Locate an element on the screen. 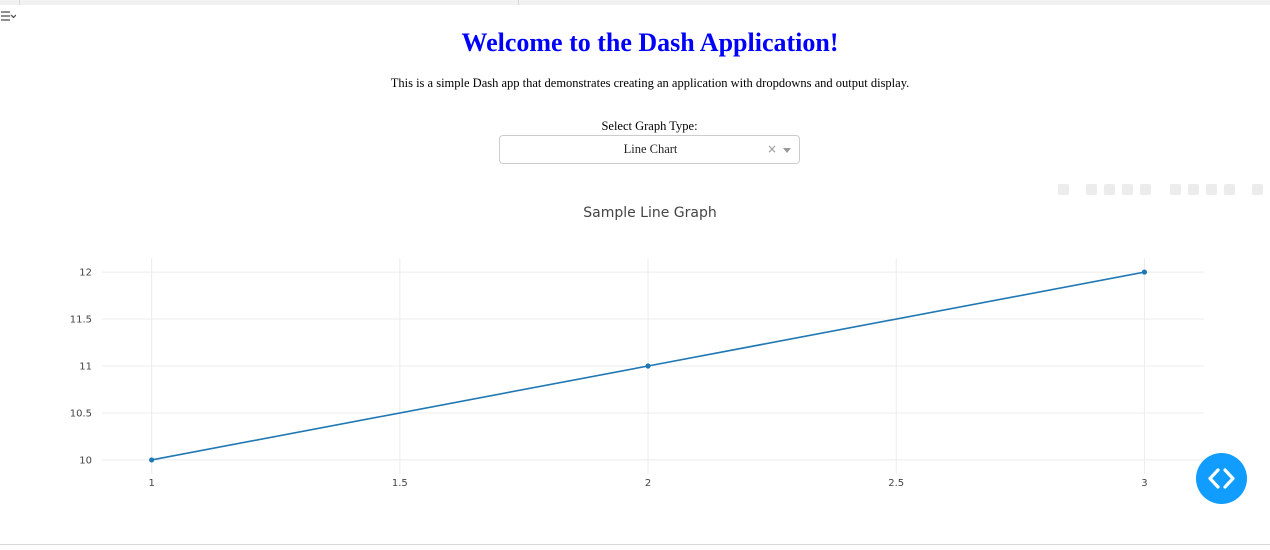 This screenshot has width=1270, height=550. x-axis-ticks: 1 1.5 2 2.5 3 is located at coordinates (647, 483).